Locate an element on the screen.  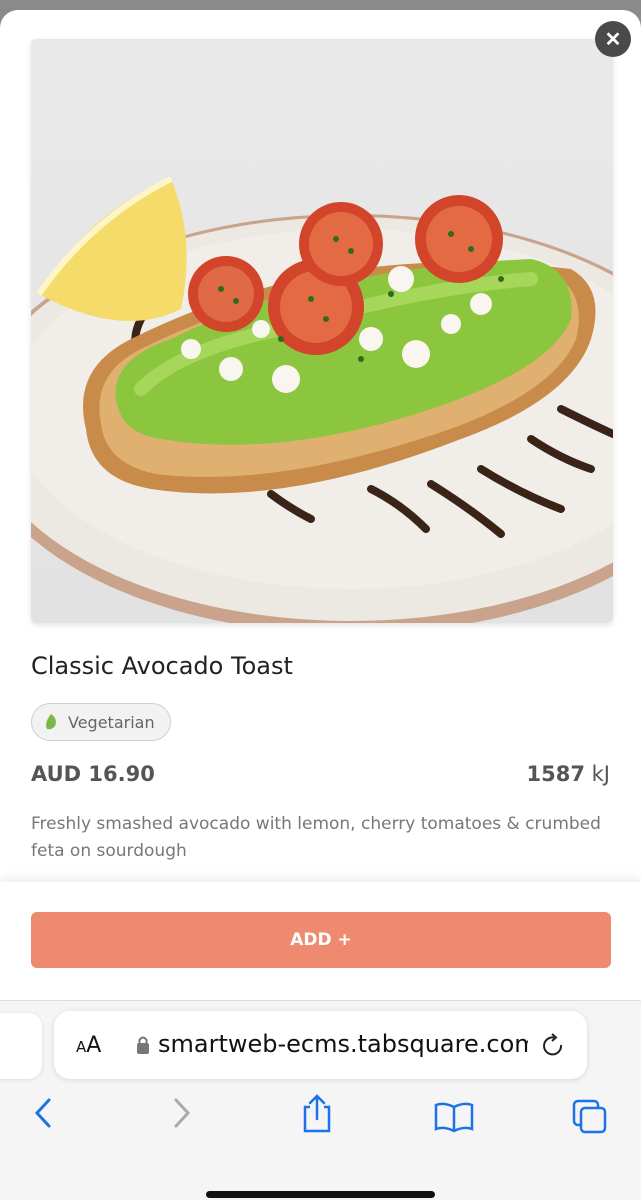
close-button: ✕ is located at coordinates (613, 39).